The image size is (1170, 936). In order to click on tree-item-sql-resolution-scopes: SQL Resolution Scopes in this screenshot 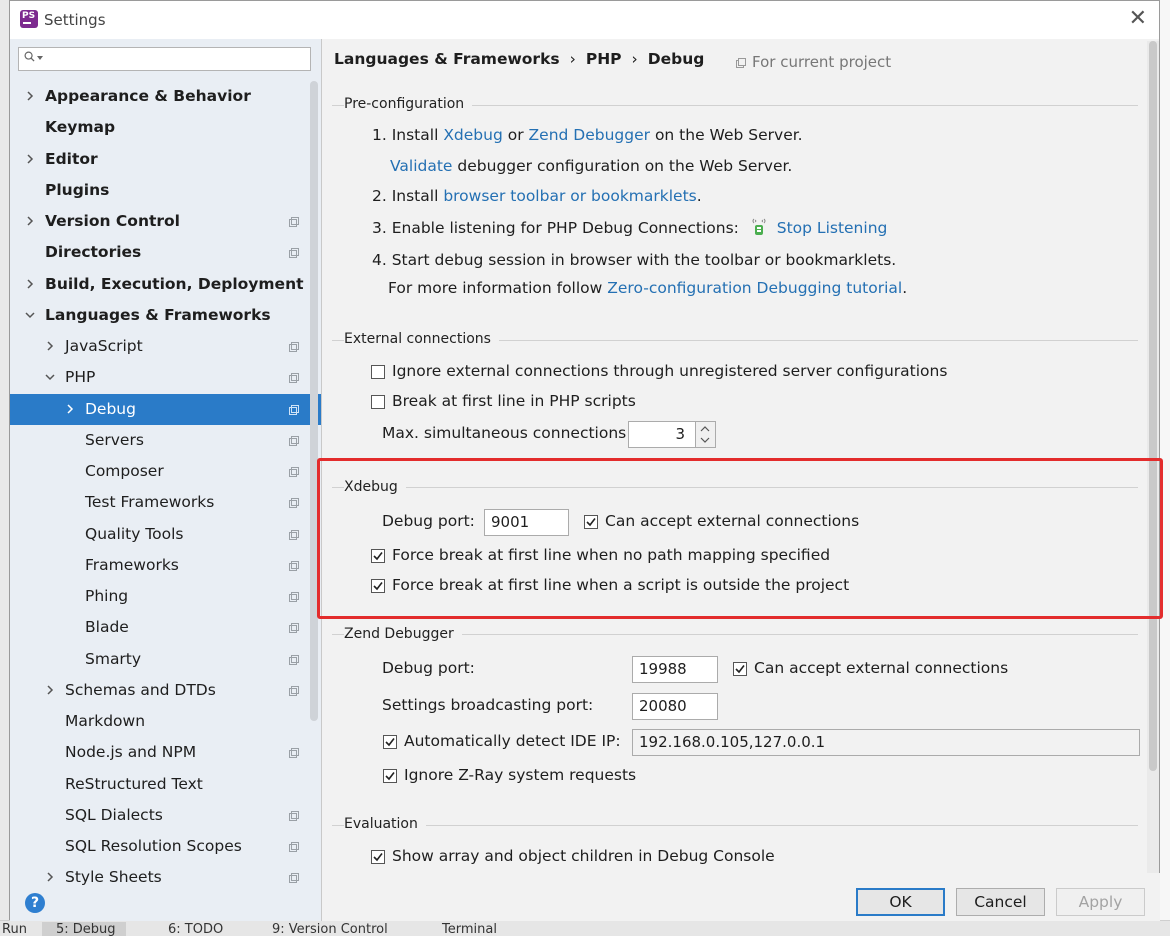, I will do `click(160, 846)`.